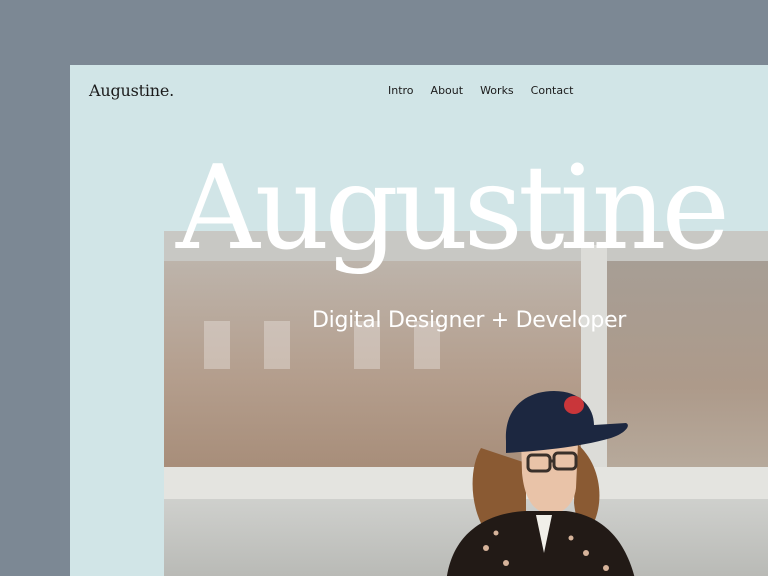 Image resolution: width=768 pixels, height=576 pixels. I want to click on nav-link-works: Works, so click(497, 90).